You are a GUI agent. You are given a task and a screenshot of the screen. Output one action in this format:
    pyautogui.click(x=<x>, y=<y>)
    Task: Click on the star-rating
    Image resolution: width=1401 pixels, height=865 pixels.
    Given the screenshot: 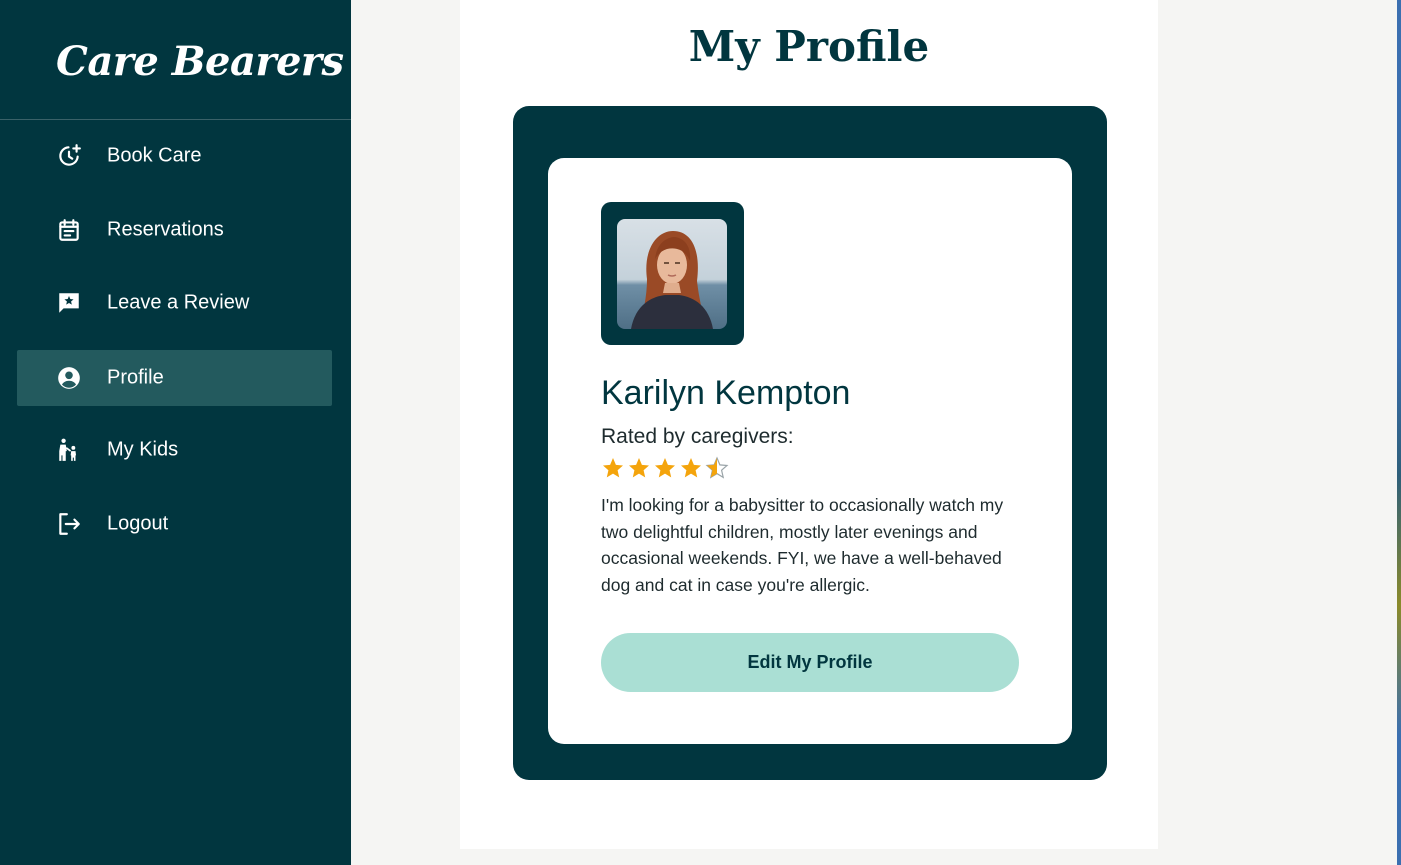 What is the action you would take?
    pyautogui.click(x=665, y=468)
    